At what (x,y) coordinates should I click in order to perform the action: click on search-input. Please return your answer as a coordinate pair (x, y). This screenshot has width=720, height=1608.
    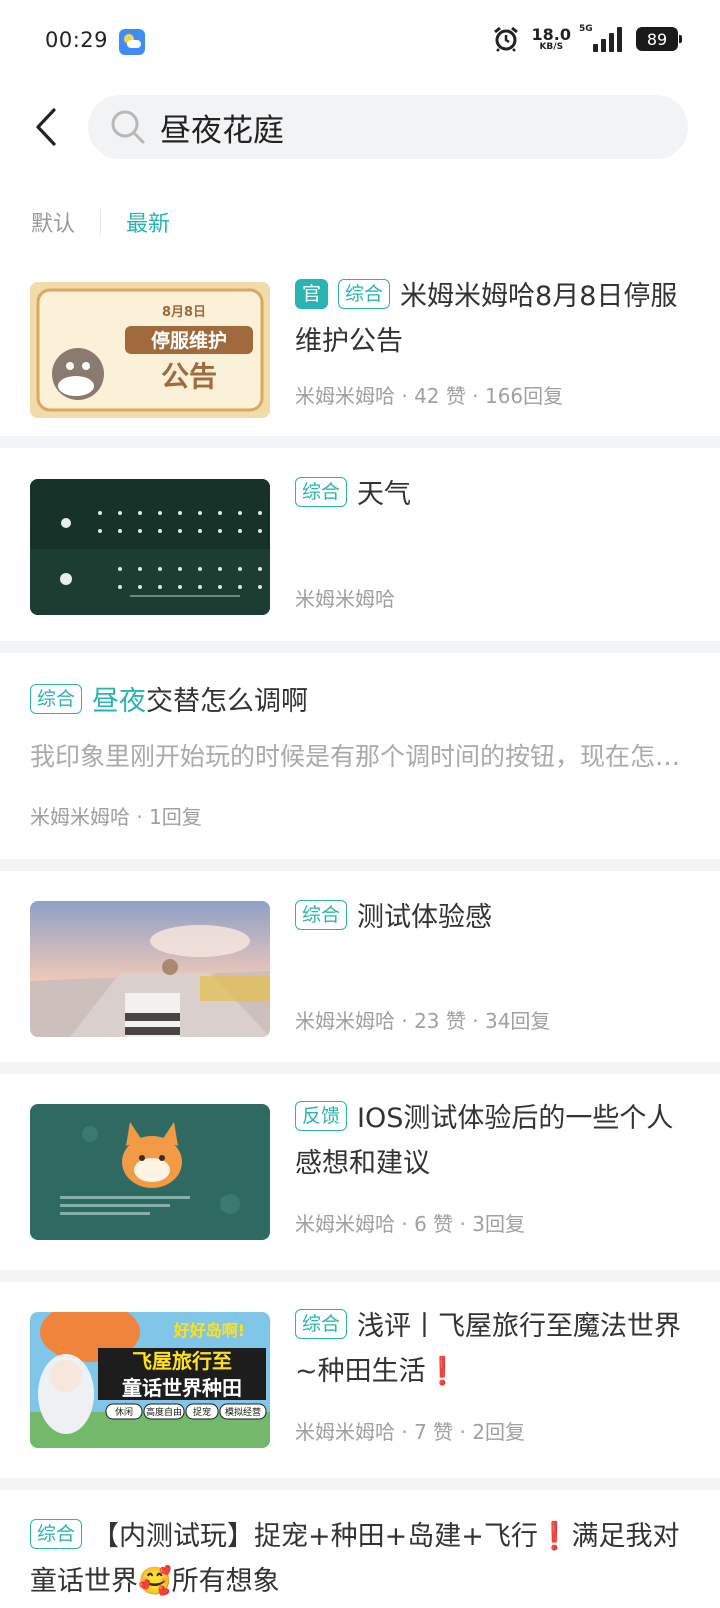
    Looking at the image, I should click on (400, 127).